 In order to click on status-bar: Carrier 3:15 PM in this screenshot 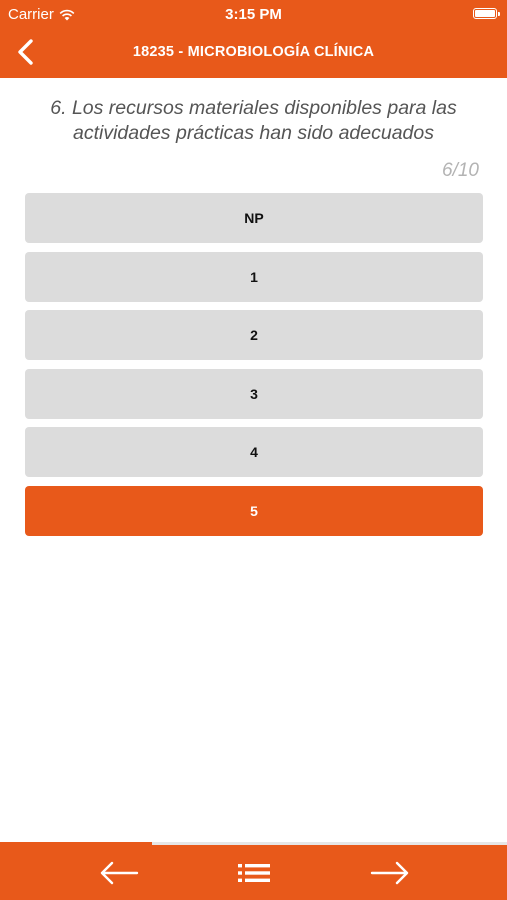, I will do `click(253, 14)`.